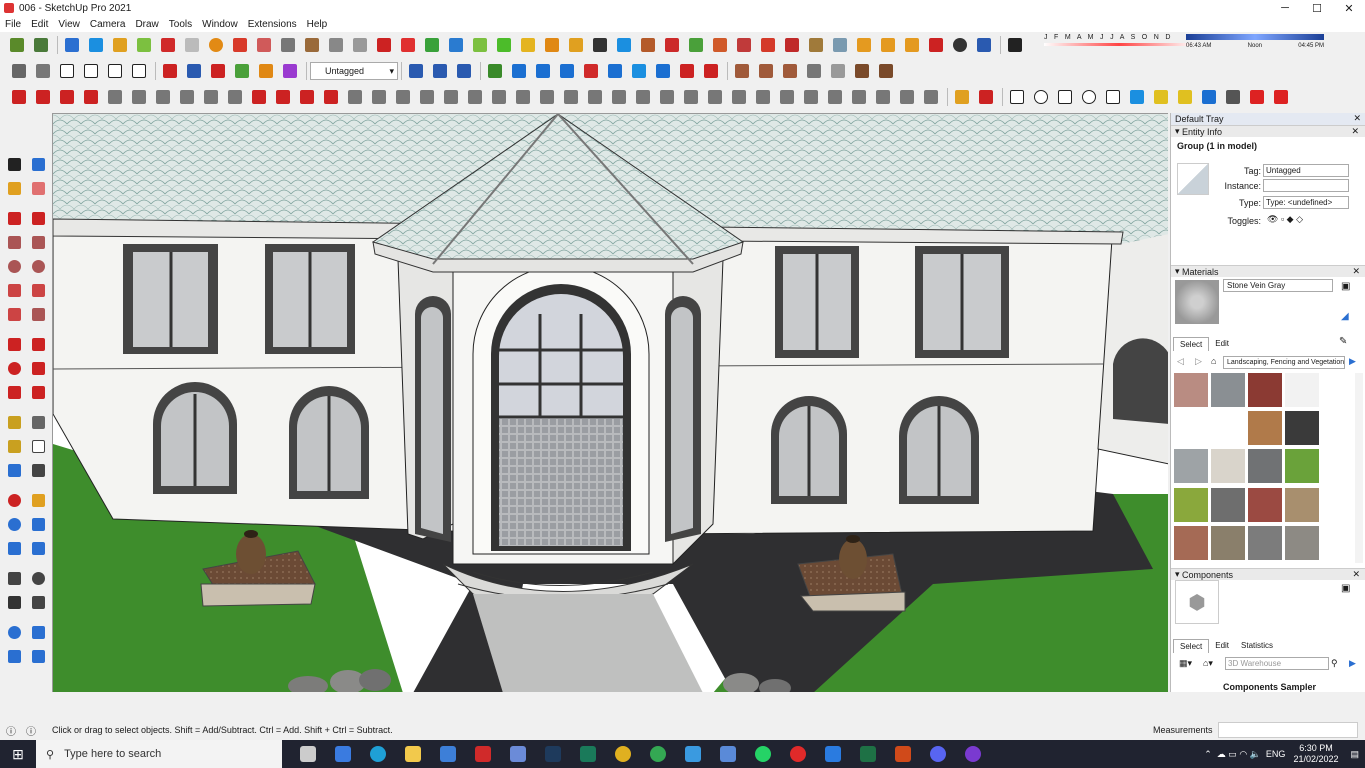 This screenshot has height=768, width=1365. Describe the element at coordinates (867, 754) in the screenshot. I see `excel-icon` at that location.